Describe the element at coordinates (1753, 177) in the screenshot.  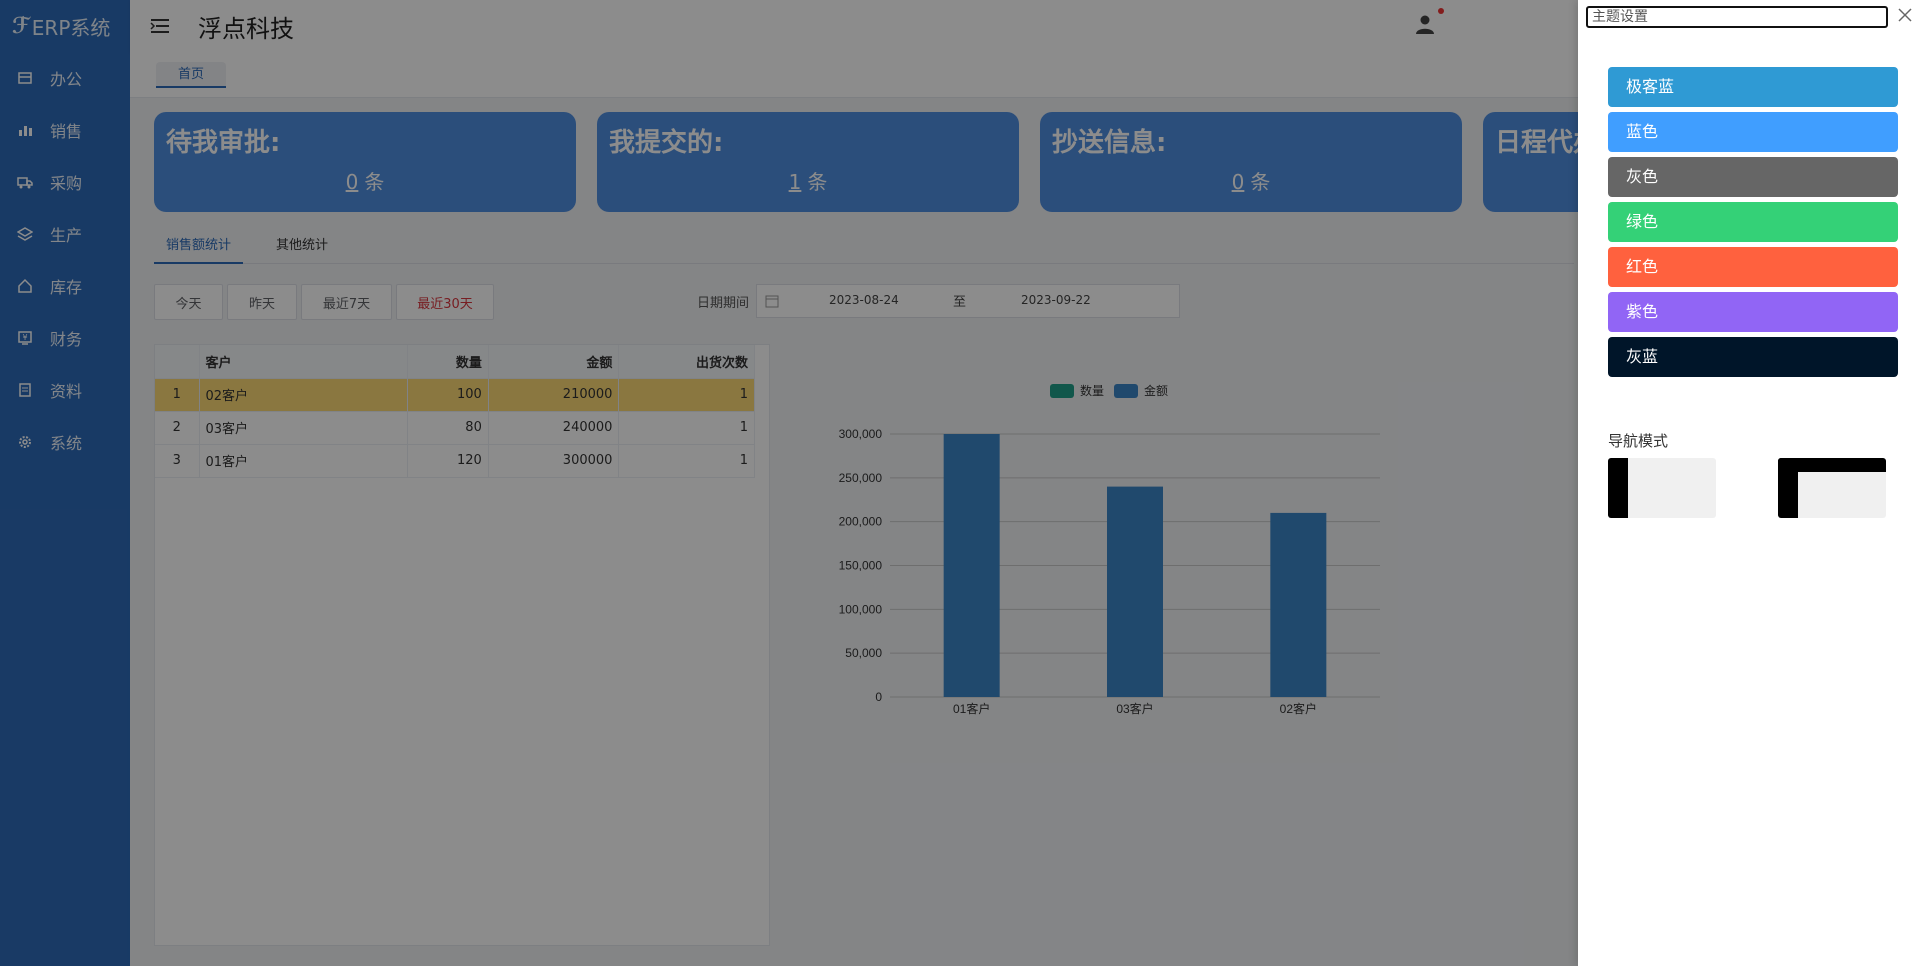
I see `theme-gray-button: 灰色` at that location.